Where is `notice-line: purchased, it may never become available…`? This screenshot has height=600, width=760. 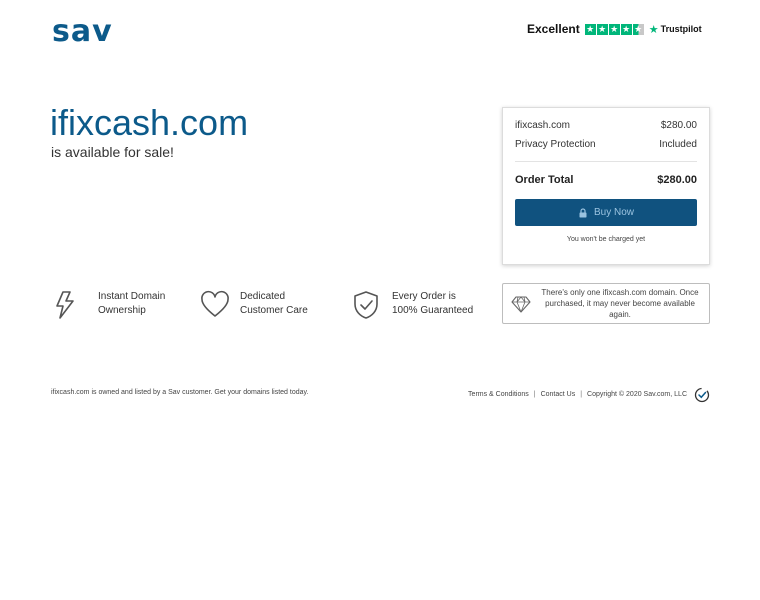 notice-line: purchased, it may never become available… is located at coordinates (620, 309).